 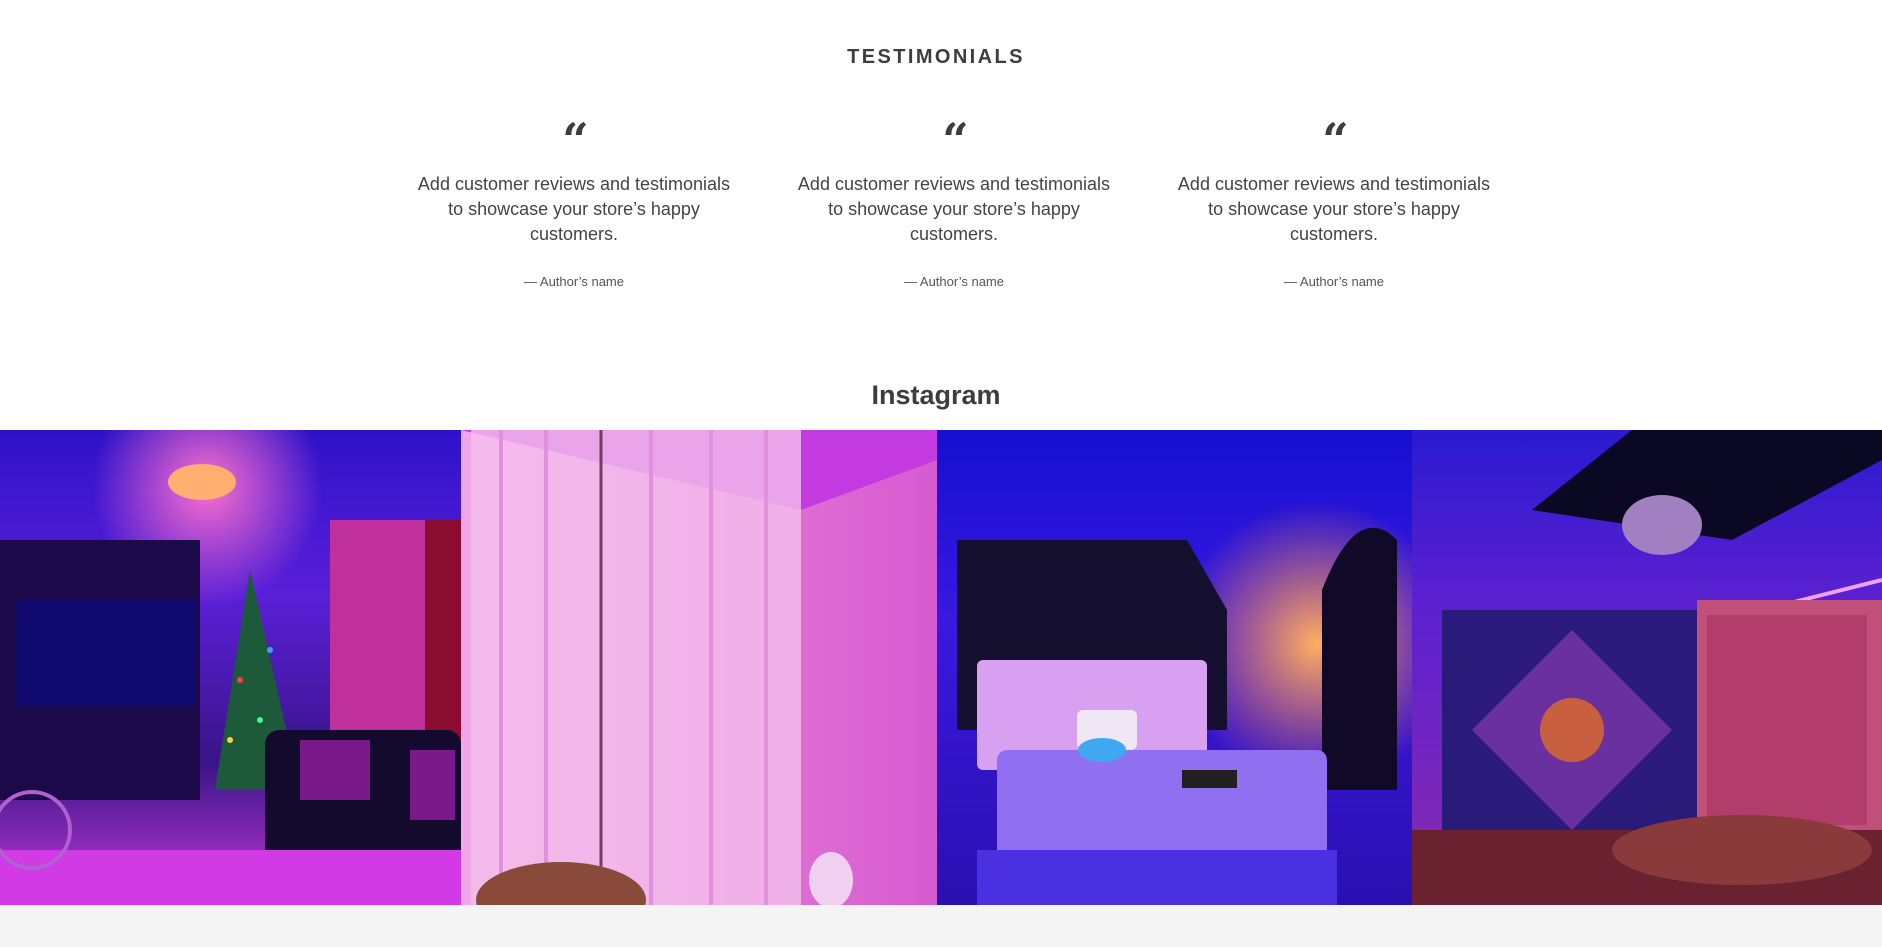 I want to click on instagram-photo-tapestry-room-icon, so click(x=1647, y=667).